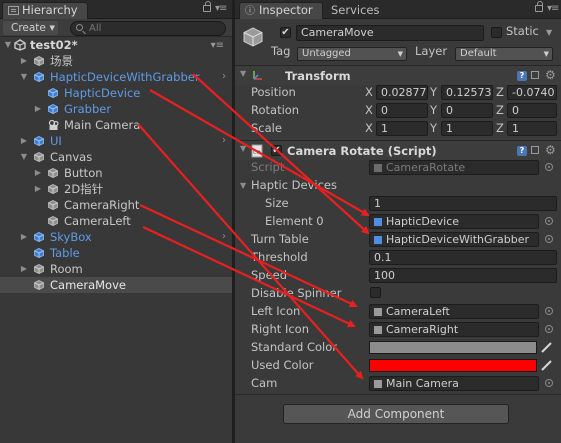  What do you see at coordinates (463, 275) in the screenshot?
I see `speed-field: 100` at bounding box center [463, 275].